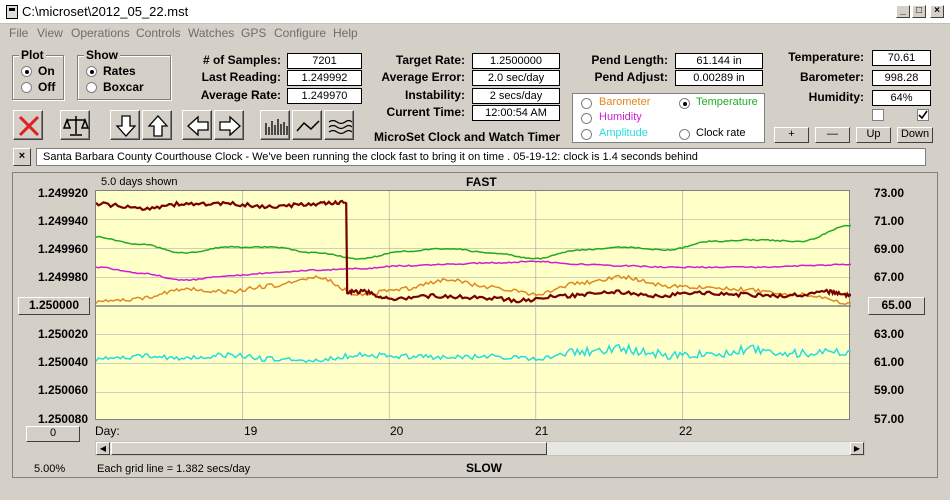 The width and height of the screenshot is (950, 500). What do you see at coordinates (423, 77) in the screenshot?
I see `average-error-label: Average Error:` at bounding box center [423, 77].